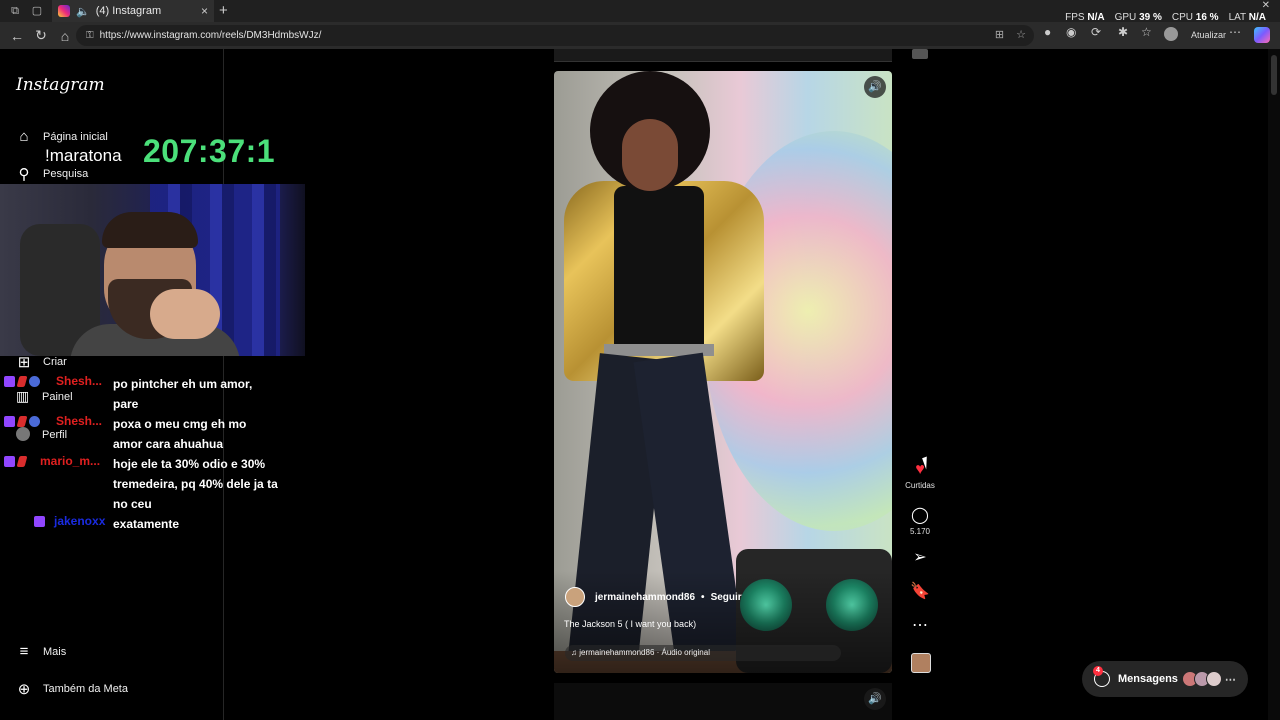 The height and width of the screenshot is (720, 1280). I want to click on send-icon: ➢, so click(920, 557).